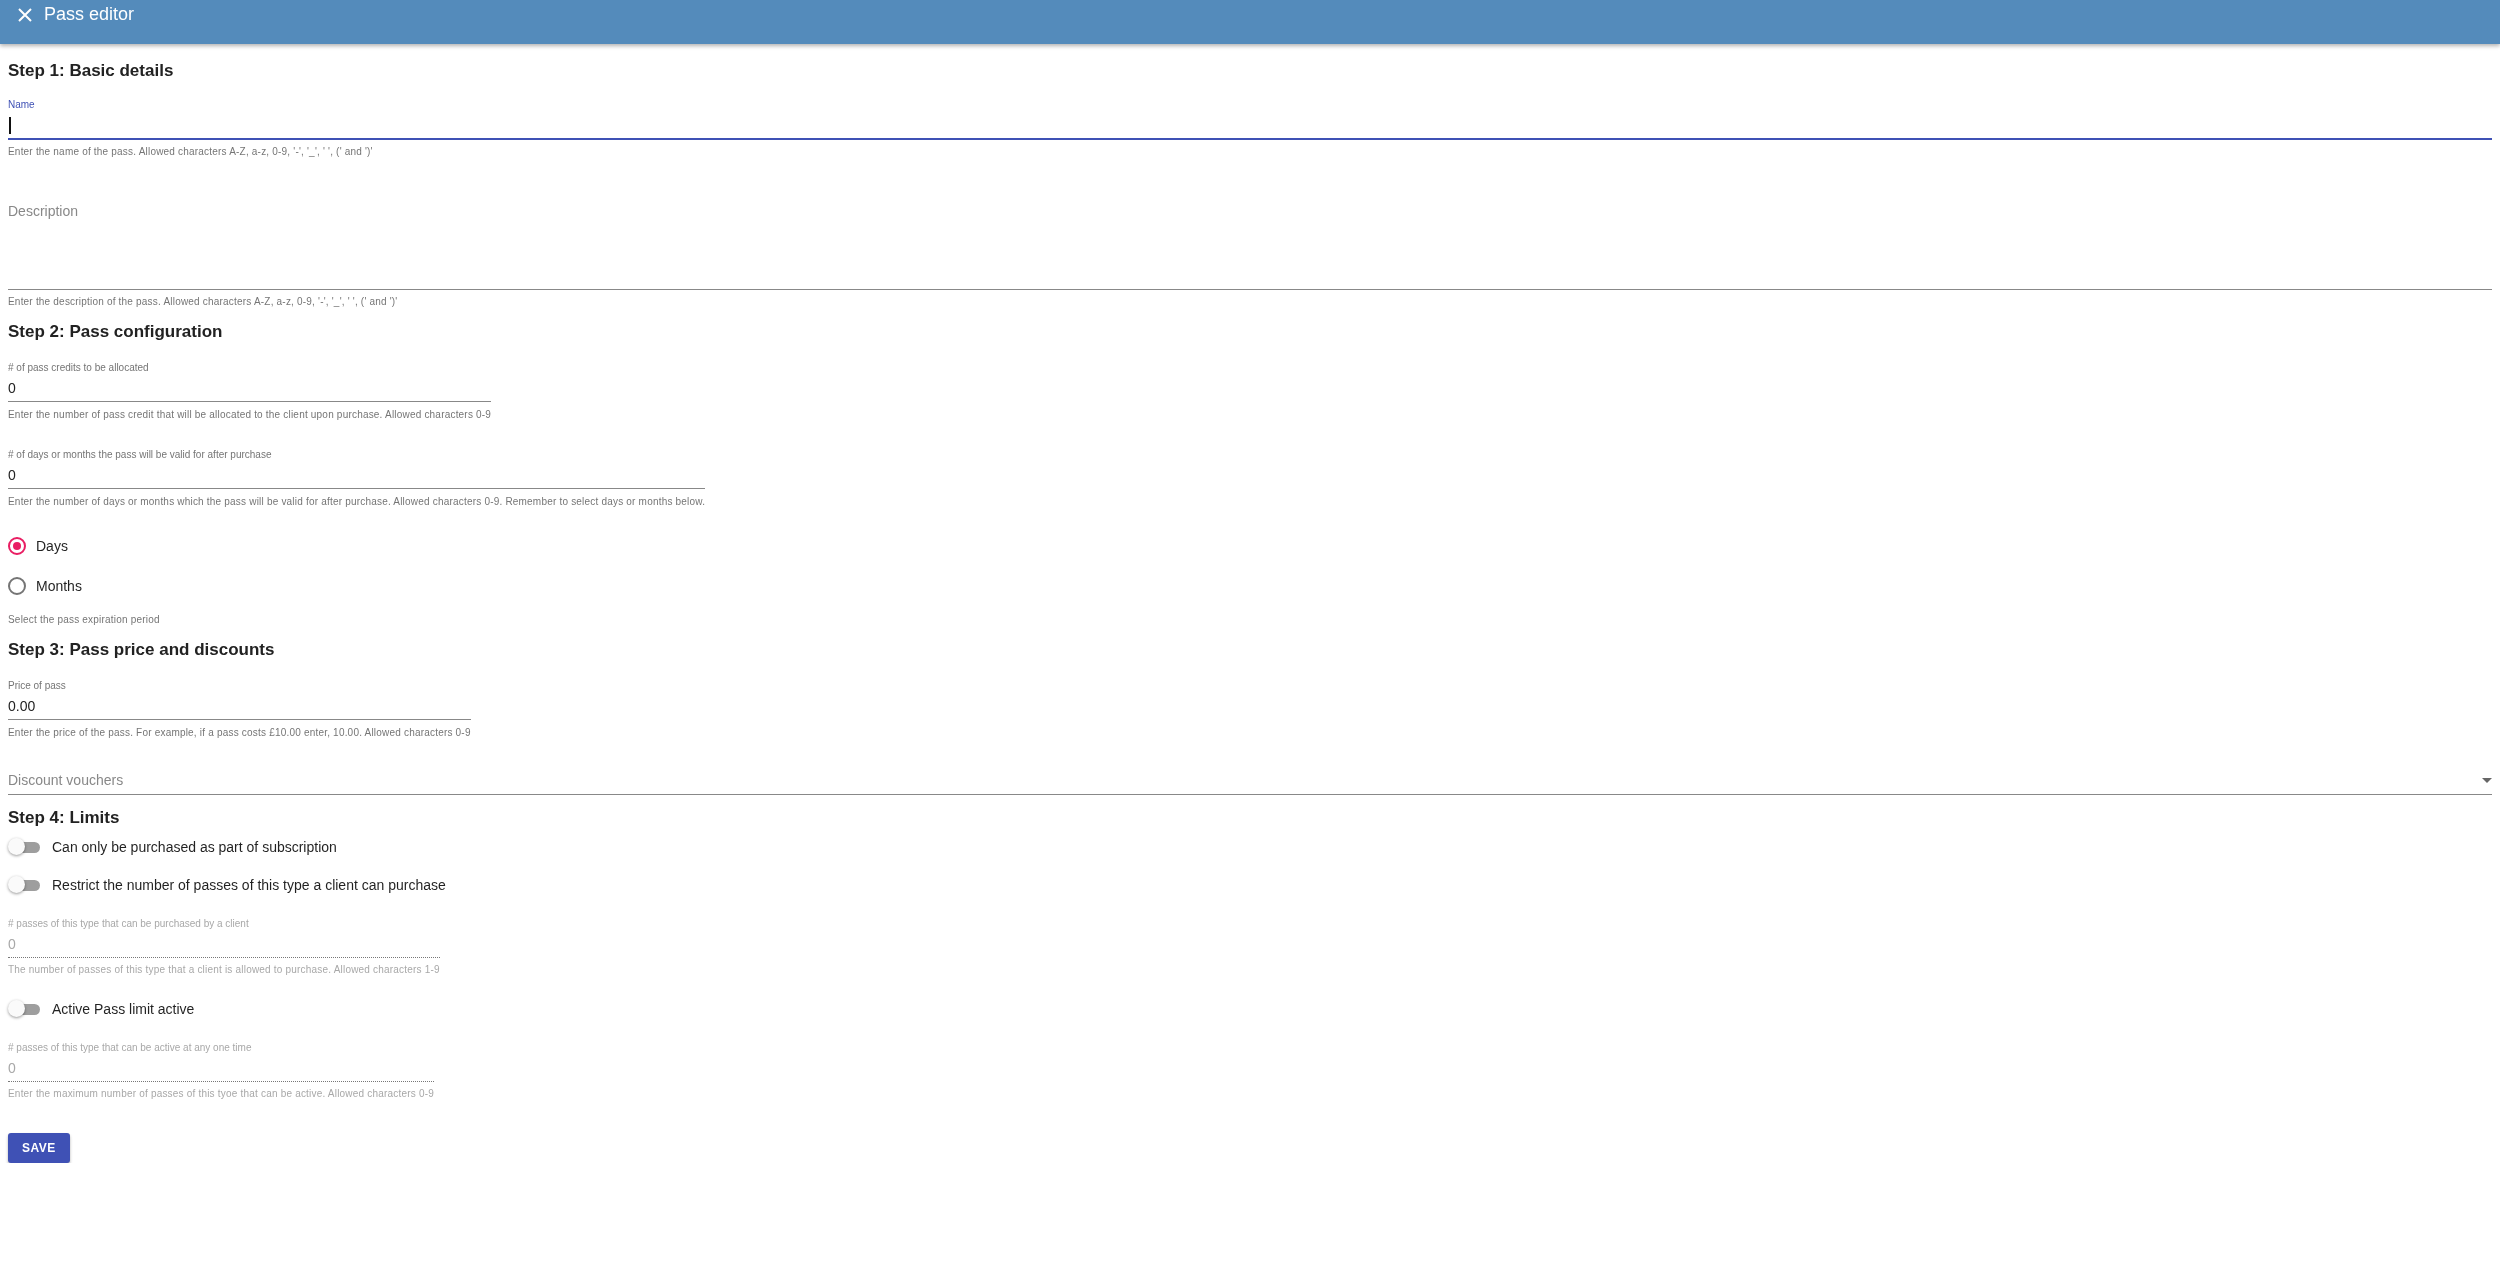 The height and width of the screenshot is (1274, 2500). What do you see at coordinates (64, 818) in the screenshot?
I see `section-heading: Step 4: Limits` at bounding box center [64, 818].